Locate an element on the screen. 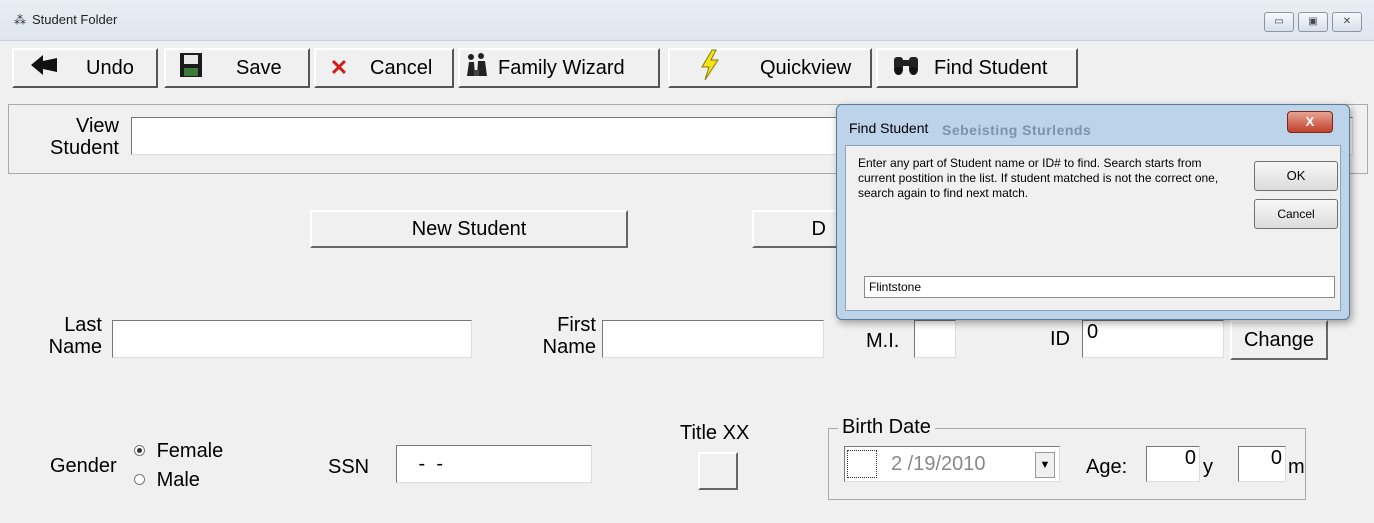 The width and height of the screenshot is (1374, 523). binoculars-icon is located at coordinates (906, 68).